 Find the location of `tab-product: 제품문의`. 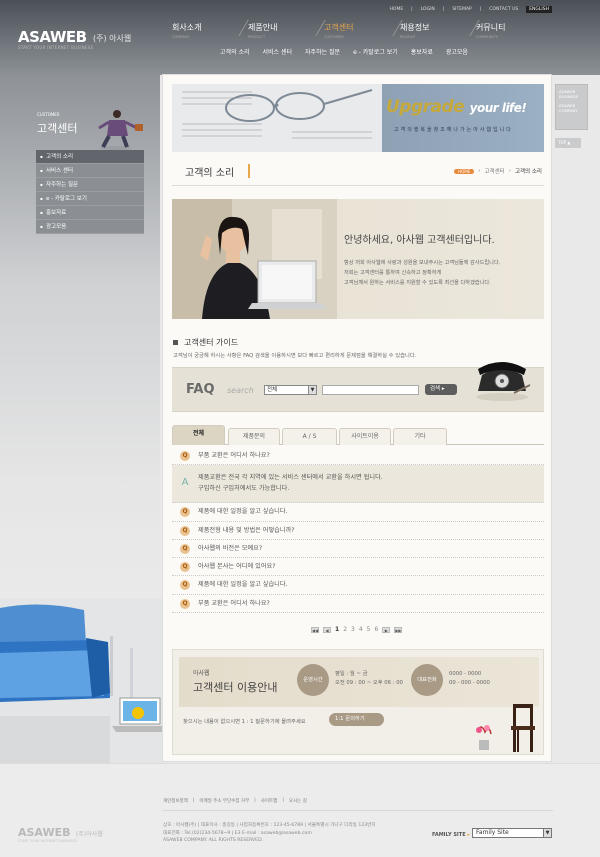

tab-product: 제품문의 is located at coordinates (254, 436).